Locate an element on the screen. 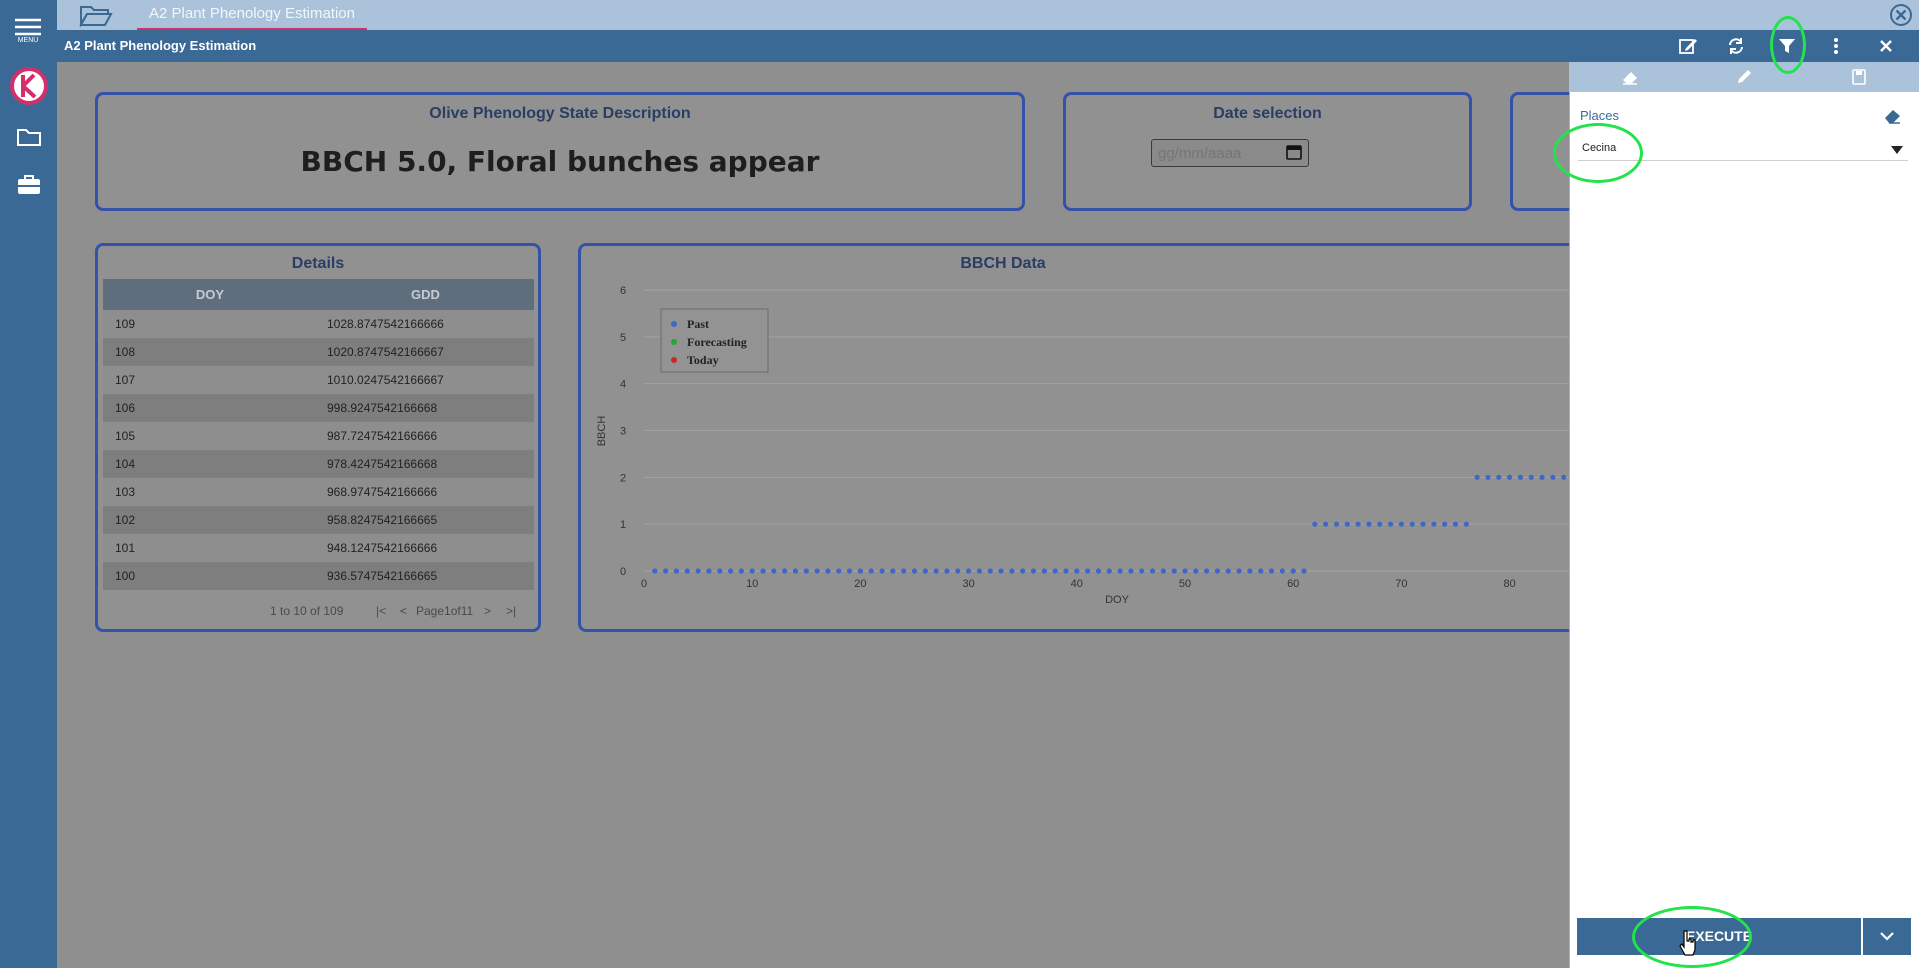 This screenshot has width=1919, height=968. y-tick-label: 6 is located at coordinates (623, 291).